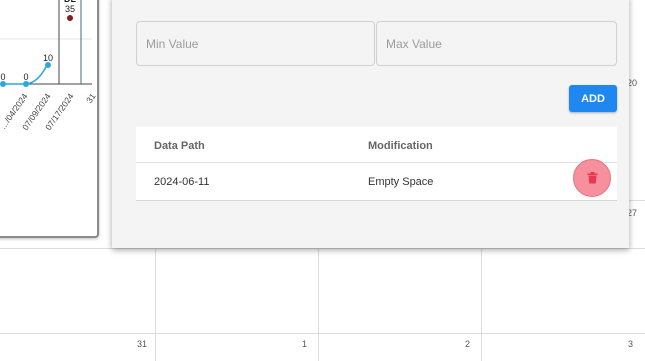 The image size is (645, 361). What do you see at coordinates (142, 344) in the screenshot?
I see `calendar-day: 31` at bounding box center [142, 344].